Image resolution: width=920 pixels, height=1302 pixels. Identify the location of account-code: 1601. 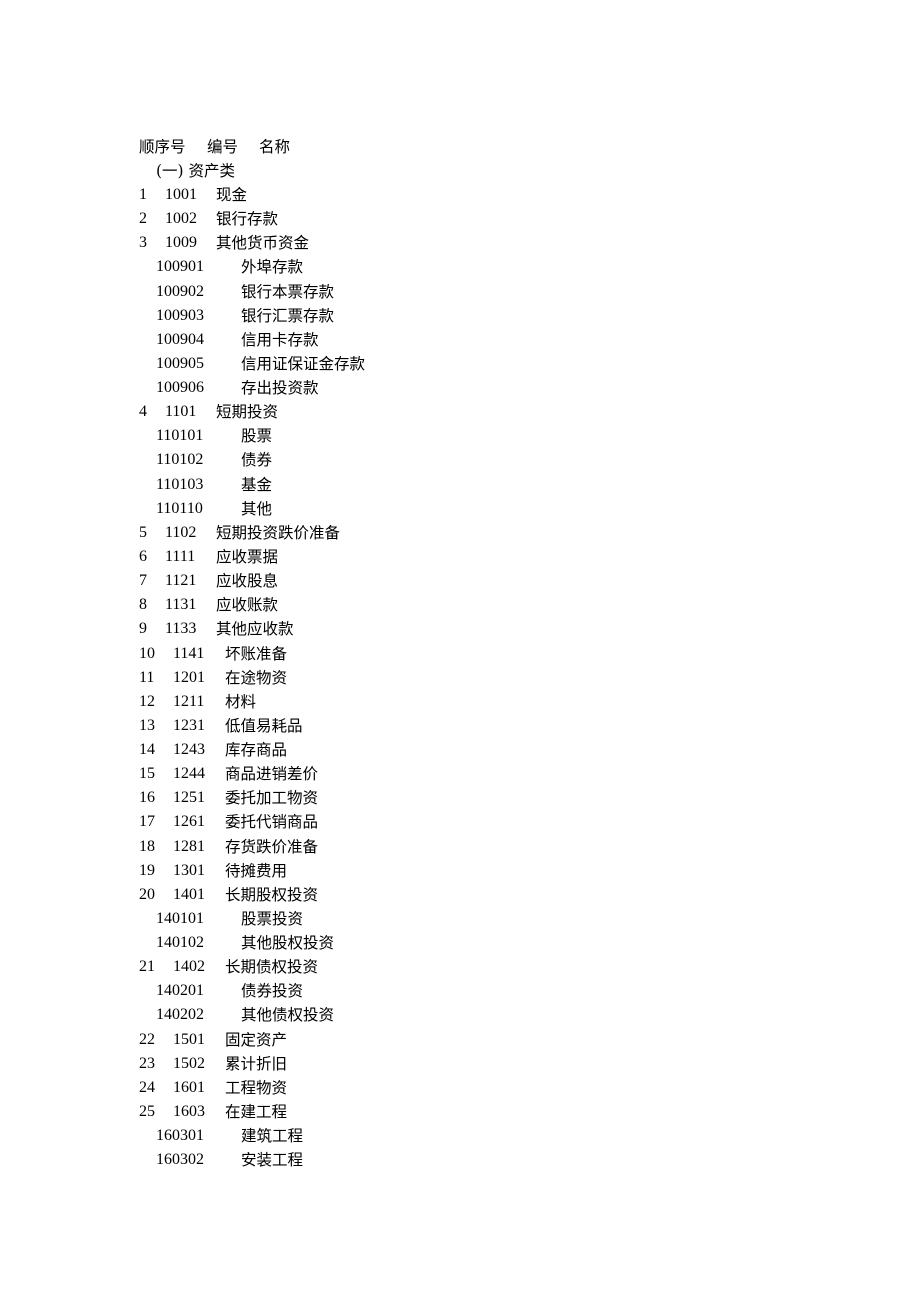
(189, 1087).